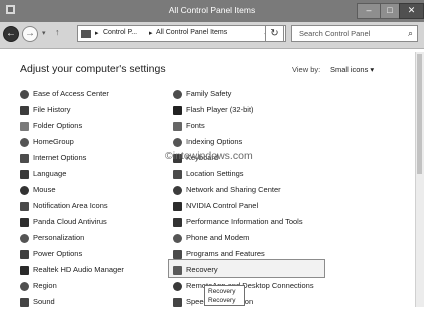  I want to click on item-label: Location Settings, so click(215, 173).